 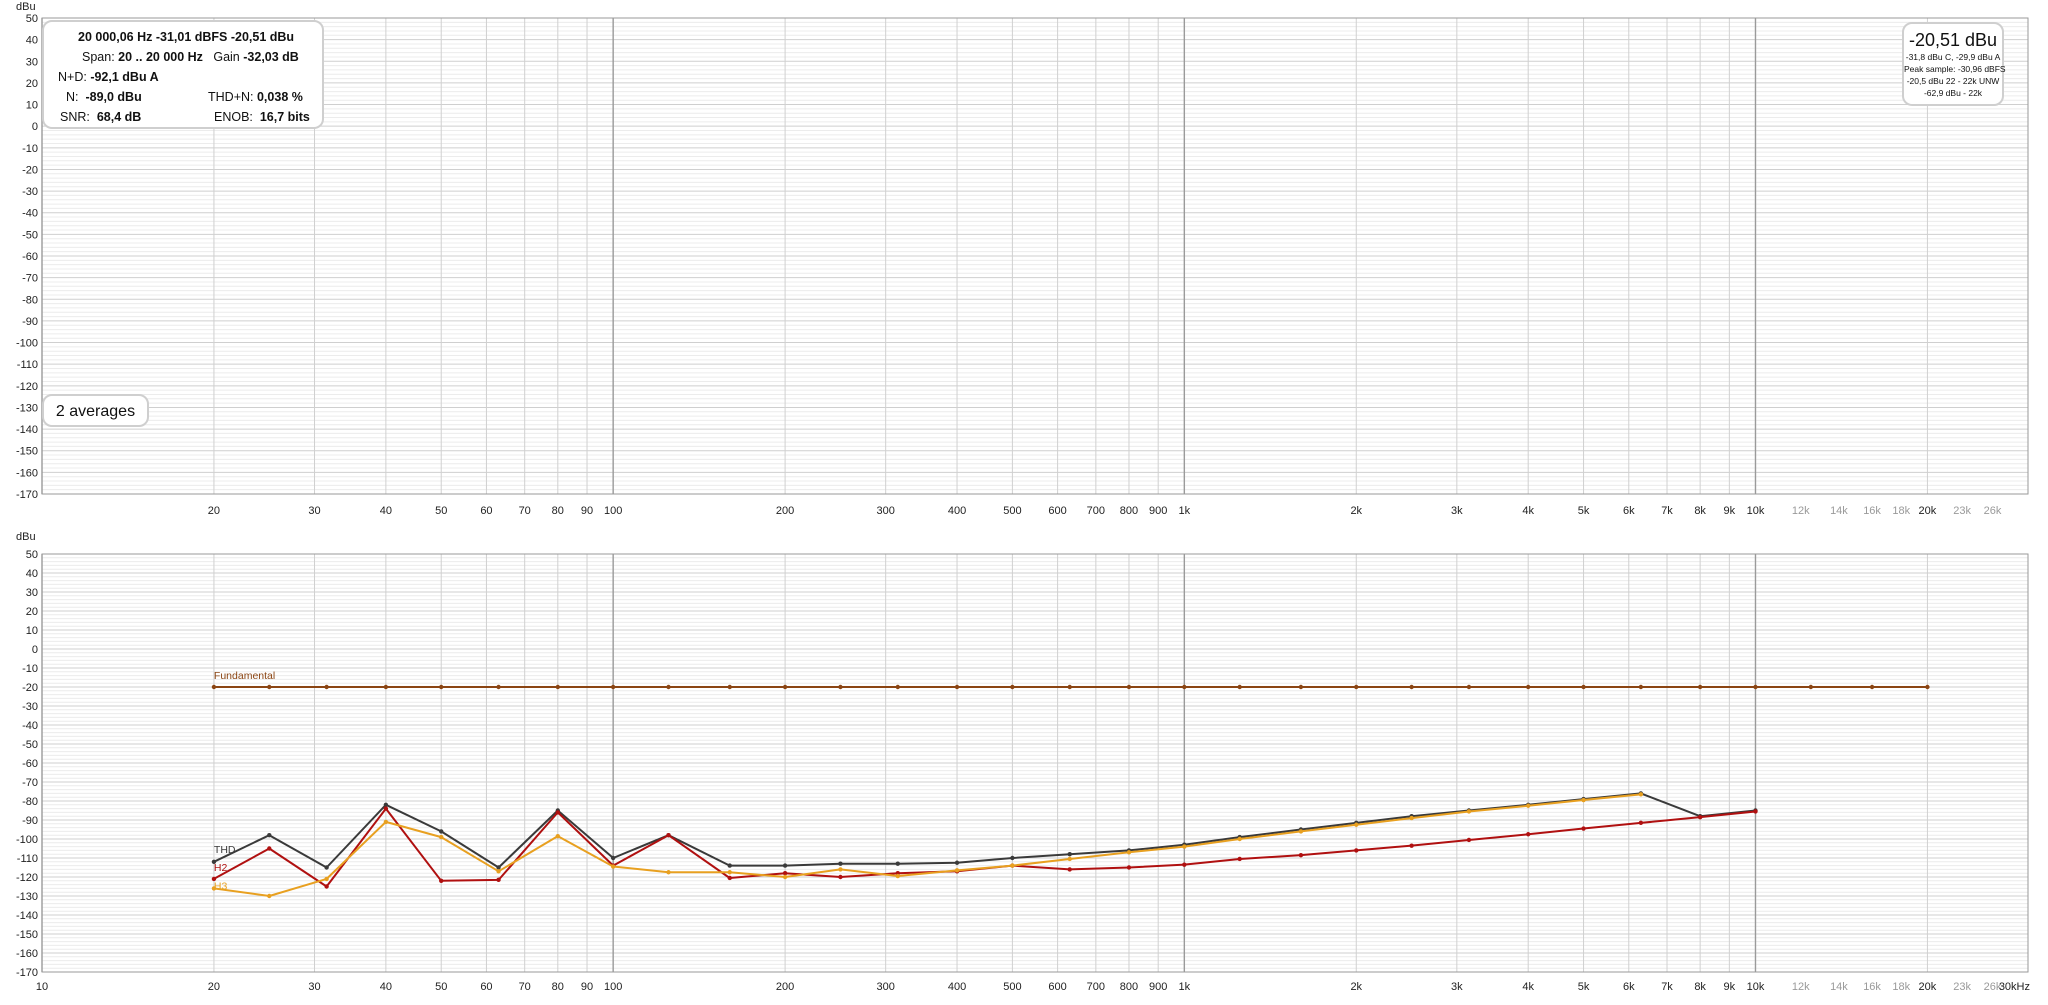 I want to click on x-tick-label: 700, so click(x=1096, y=511).